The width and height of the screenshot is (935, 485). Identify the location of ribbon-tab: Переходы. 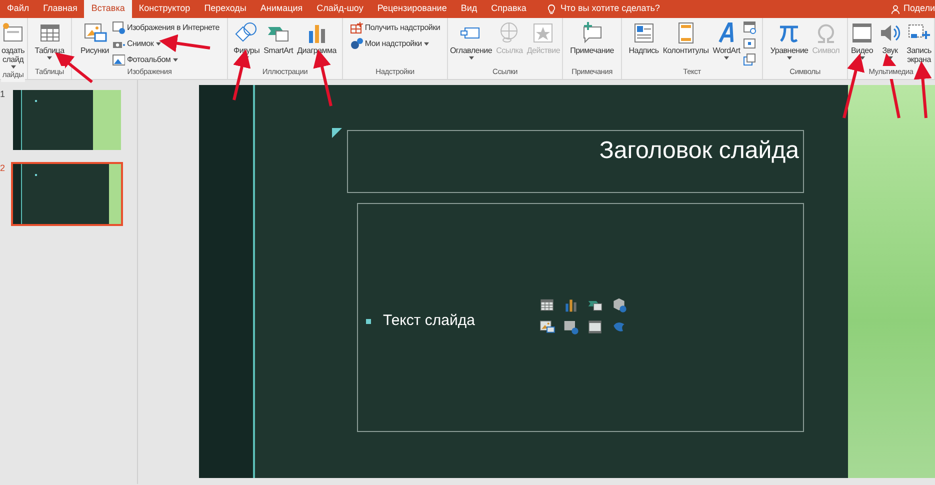
(225, 9).